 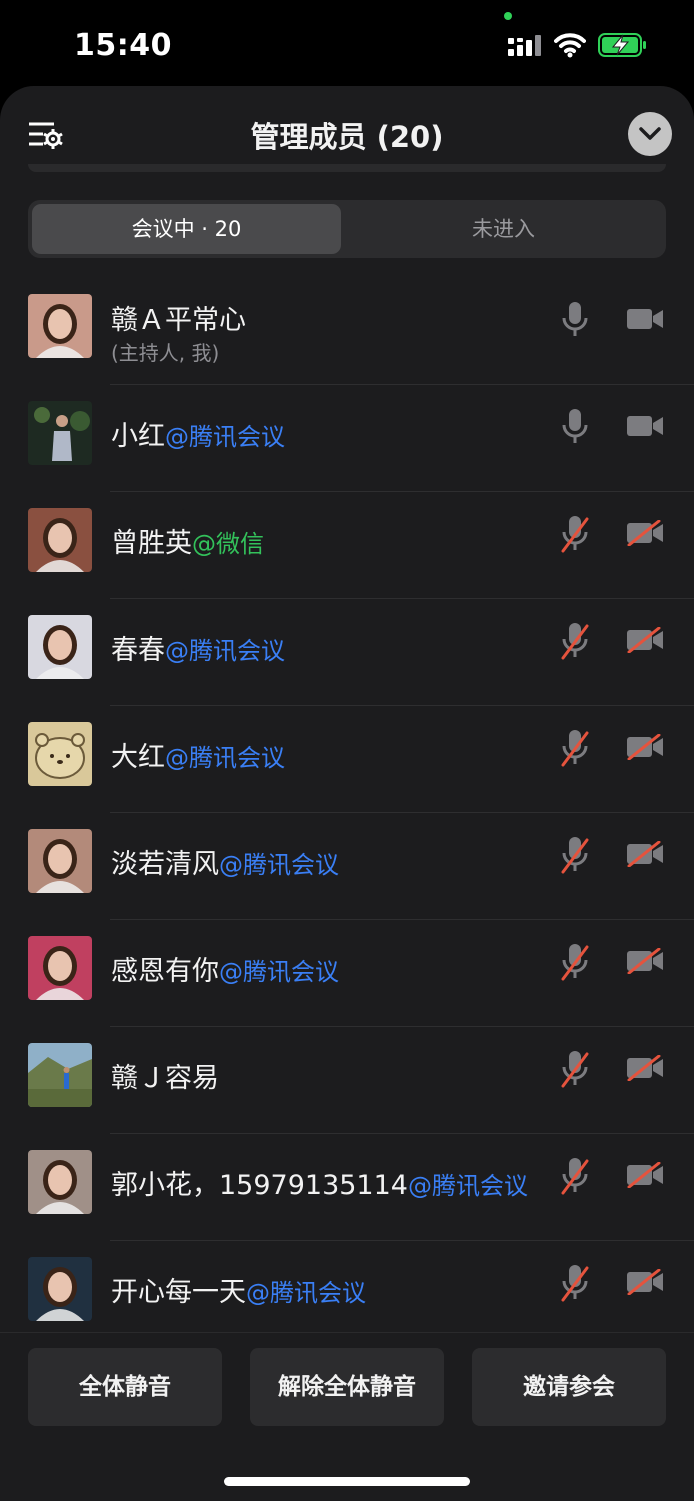 I want to click on member-name-line: 淡若清风@腾讯会议, so click(x=225, y=861).